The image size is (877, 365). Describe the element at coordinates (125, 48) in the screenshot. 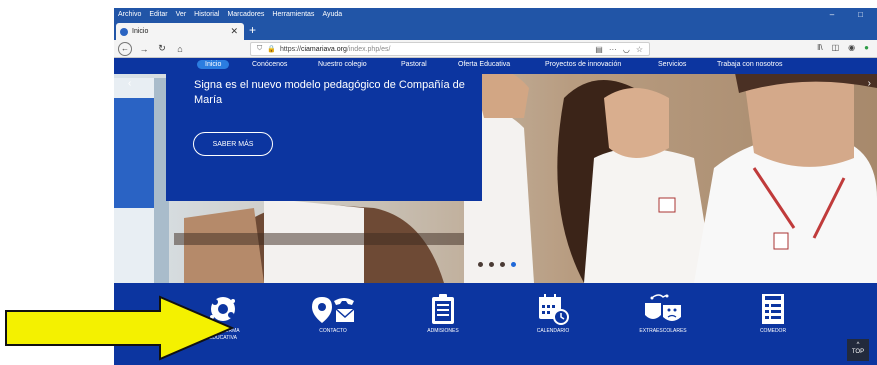

I see `back-icon: ←` at that location.